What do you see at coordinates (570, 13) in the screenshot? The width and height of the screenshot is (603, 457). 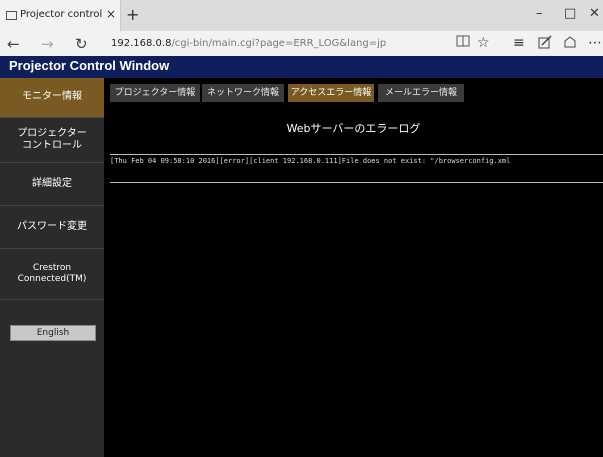 I see `maximize-icon: □` at bounding box center [570, 13].